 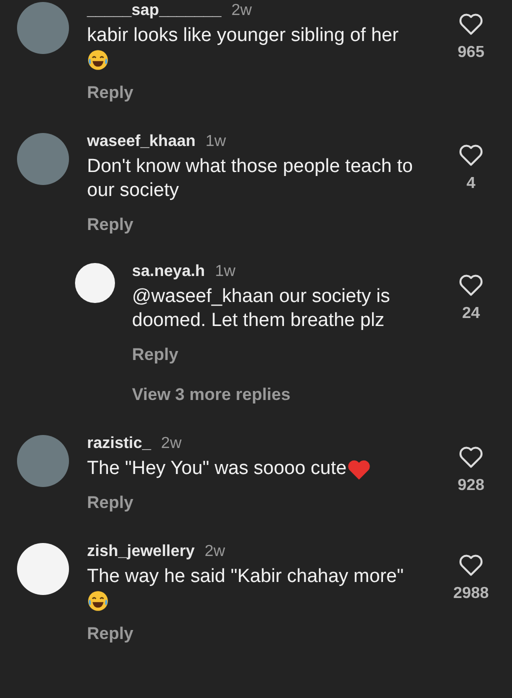 What do you see at coordinates (471, 314) in the screenshot?
I see `like-count: 24` at bounding box center [471, 314].